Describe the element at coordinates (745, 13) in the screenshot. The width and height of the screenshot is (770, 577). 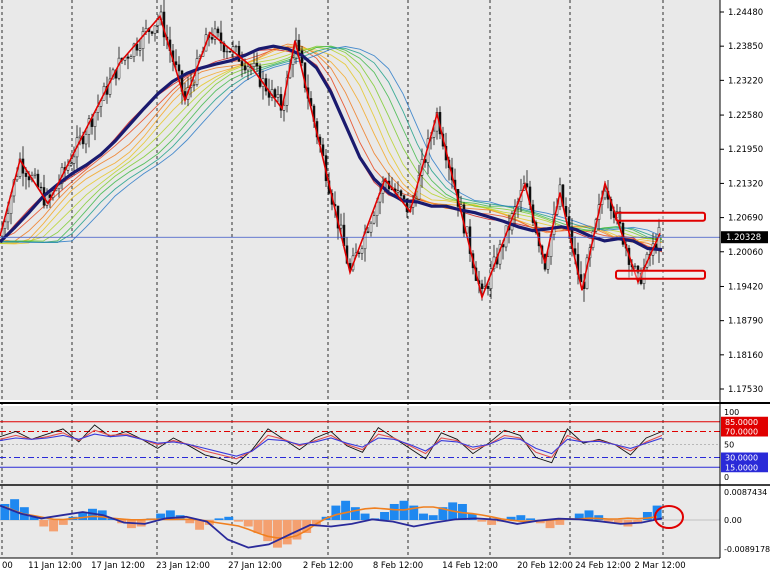
I see `y-tick-label: 1.24480` at that location.